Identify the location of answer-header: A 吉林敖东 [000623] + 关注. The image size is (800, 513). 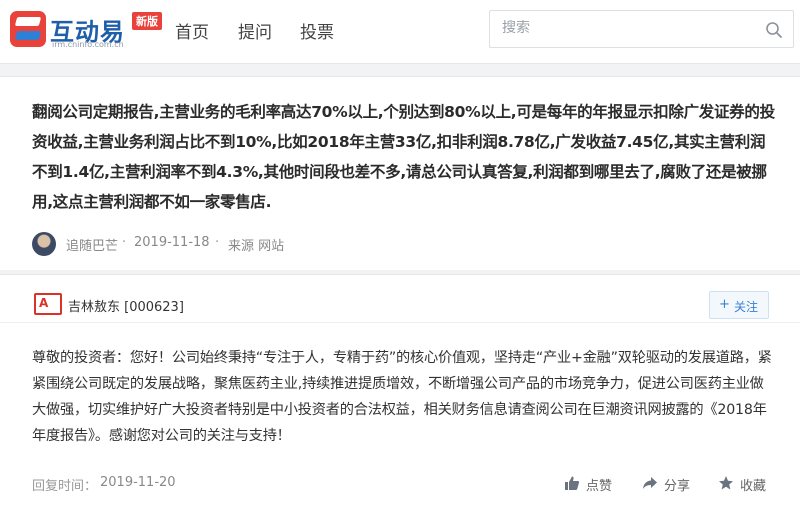
(400, 299).